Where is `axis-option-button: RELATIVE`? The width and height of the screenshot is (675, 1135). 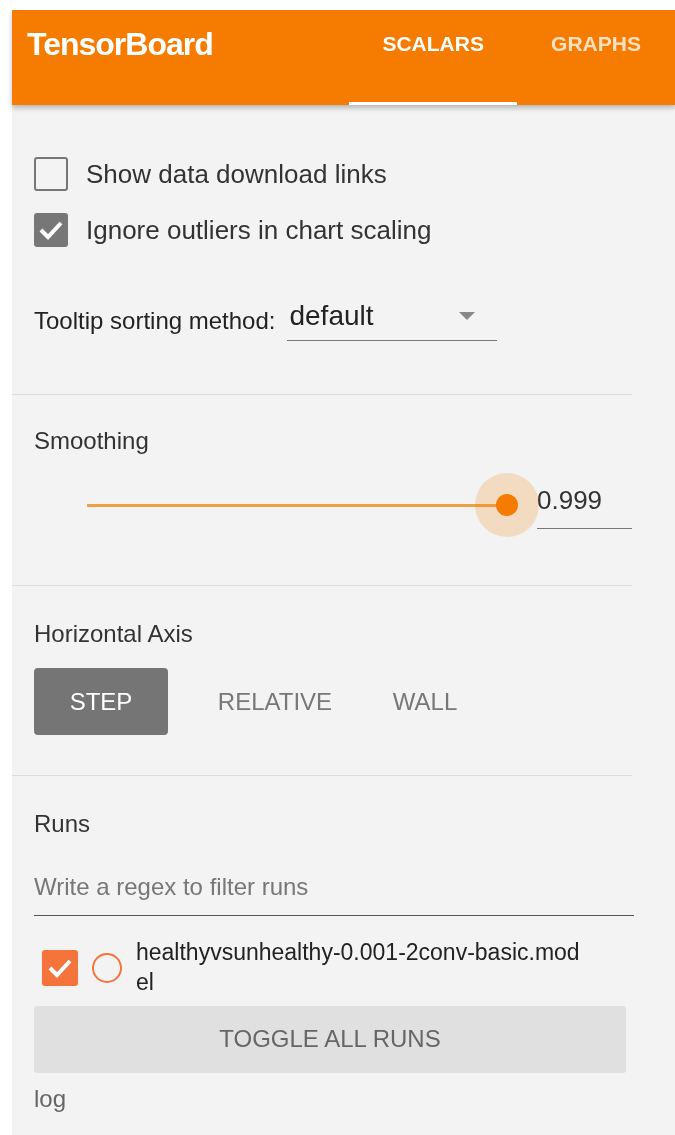
axis-option-button: RELATIVE is located at coordinates (275, 701).